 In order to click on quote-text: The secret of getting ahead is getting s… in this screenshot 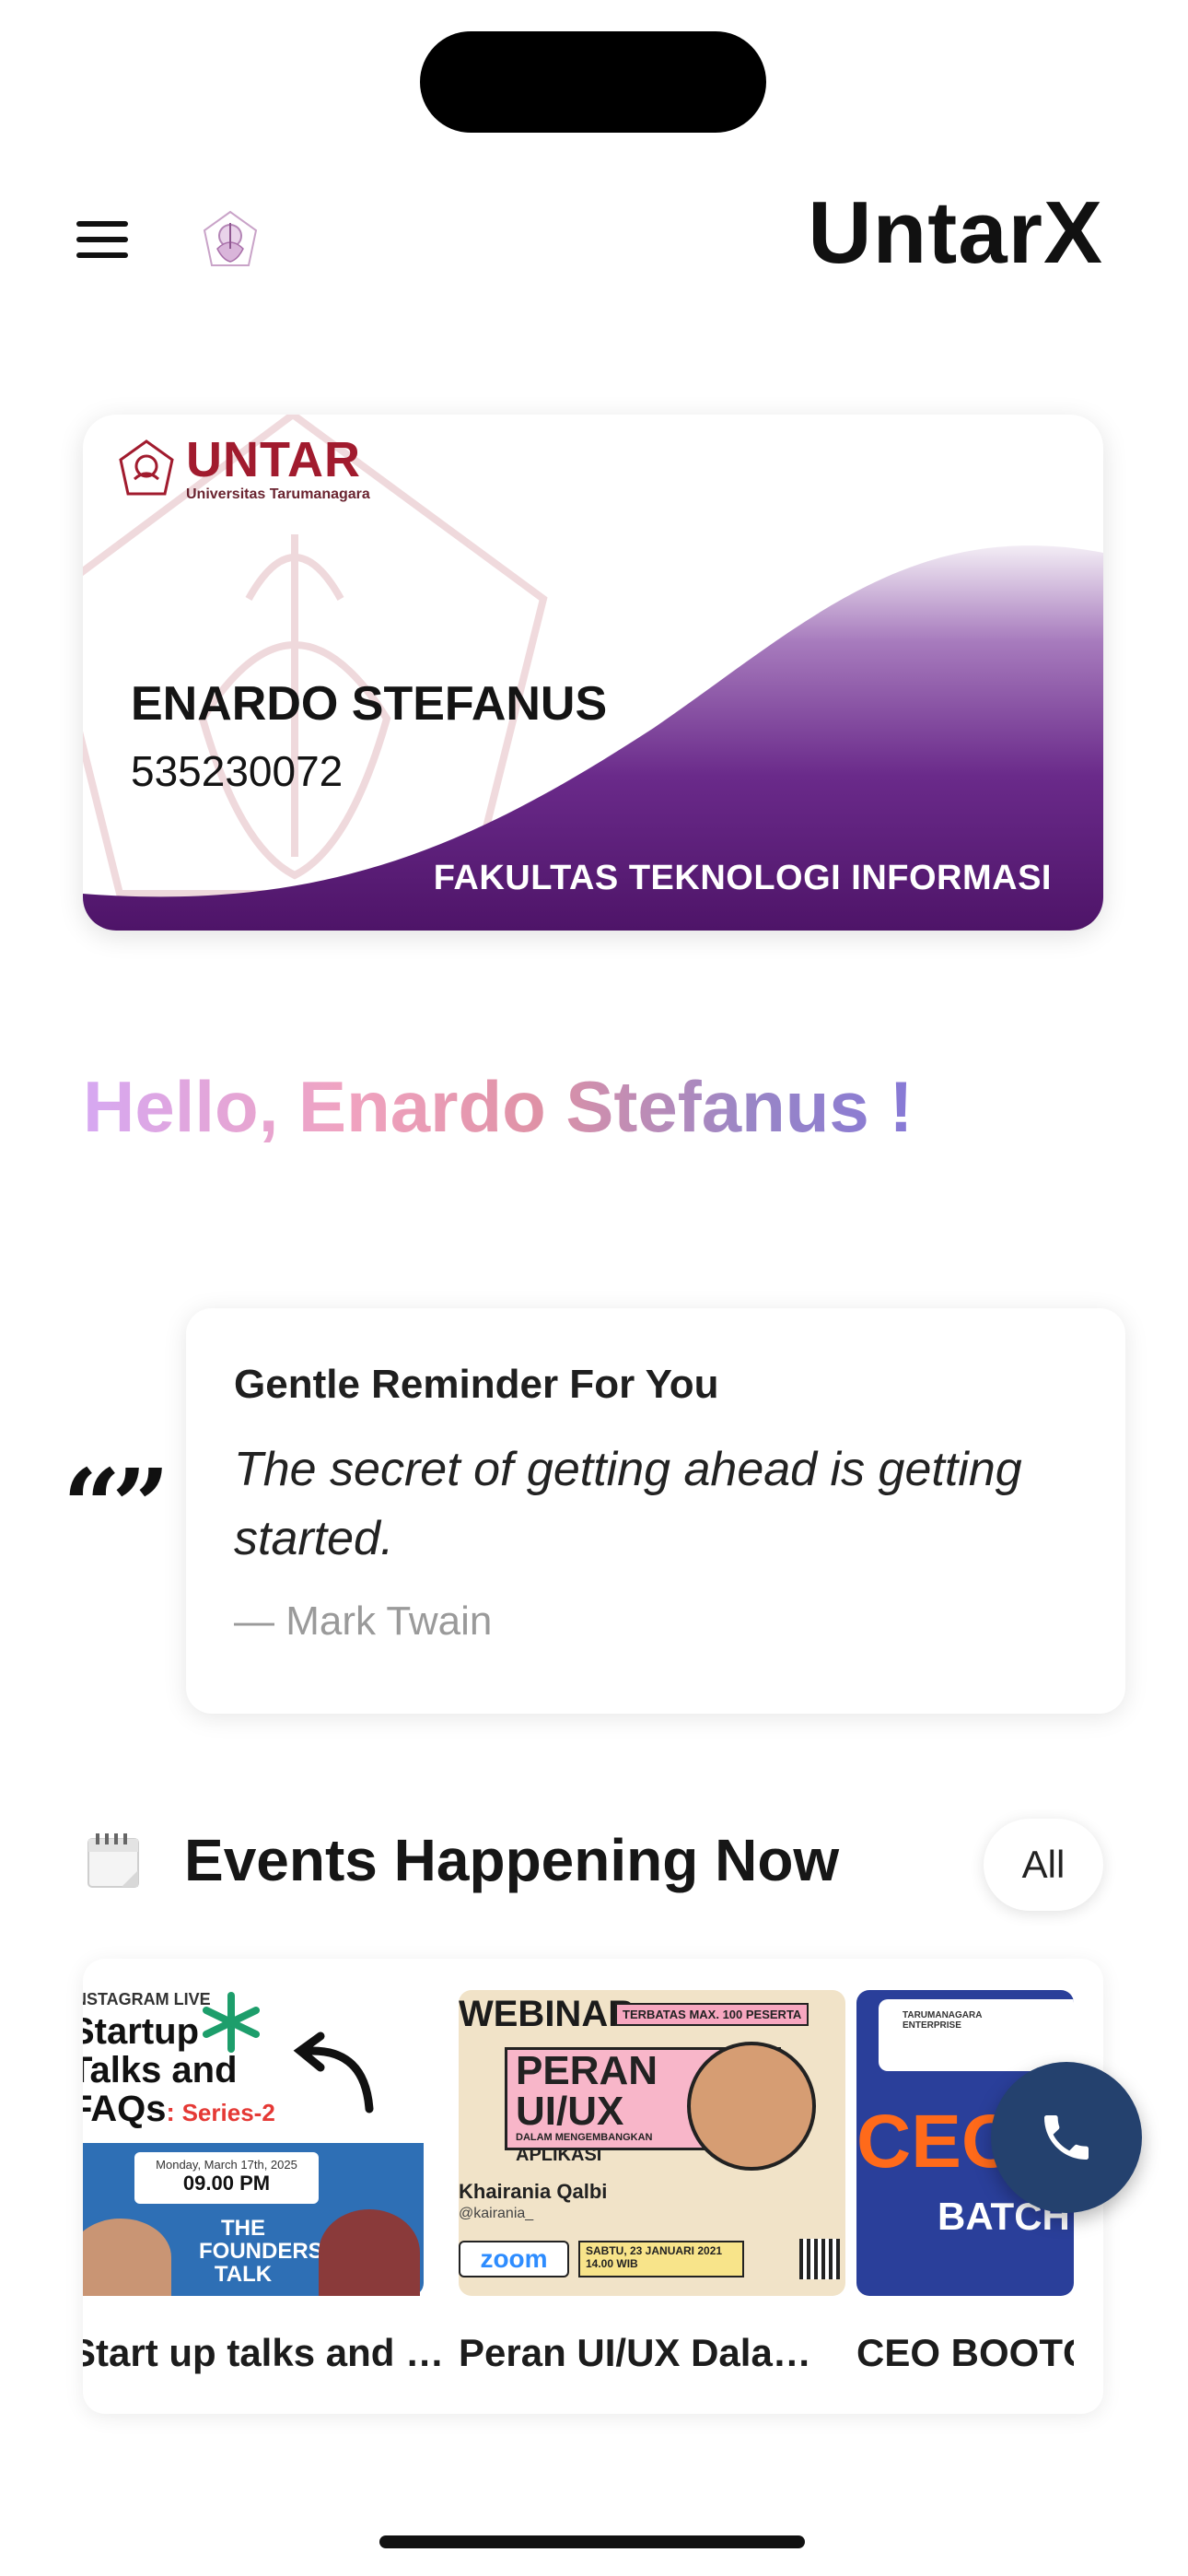, I will do `click(628, 1504)`.